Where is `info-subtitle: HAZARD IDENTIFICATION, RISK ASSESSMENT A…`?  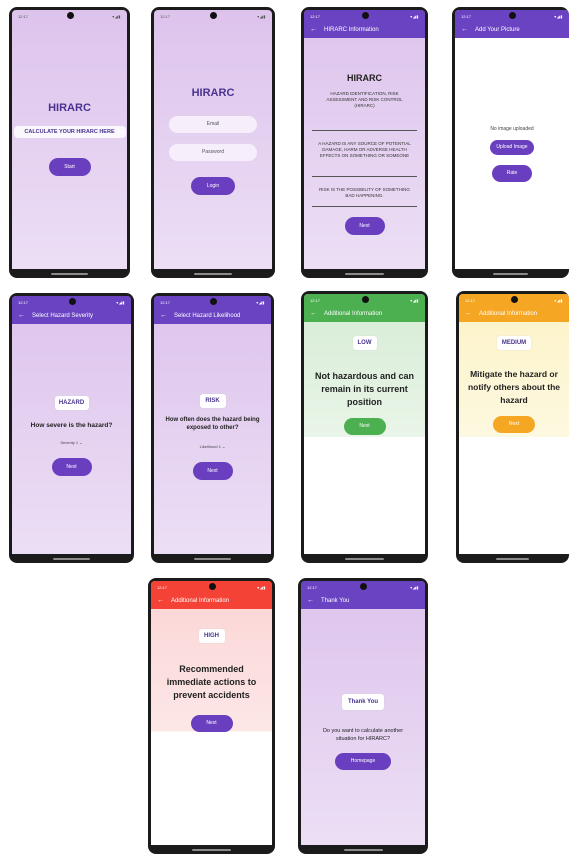
info-subtitle: HAZARD IDENTIFICATION, RISK ASSESSMENT A… is located at coordinates (364, 99).